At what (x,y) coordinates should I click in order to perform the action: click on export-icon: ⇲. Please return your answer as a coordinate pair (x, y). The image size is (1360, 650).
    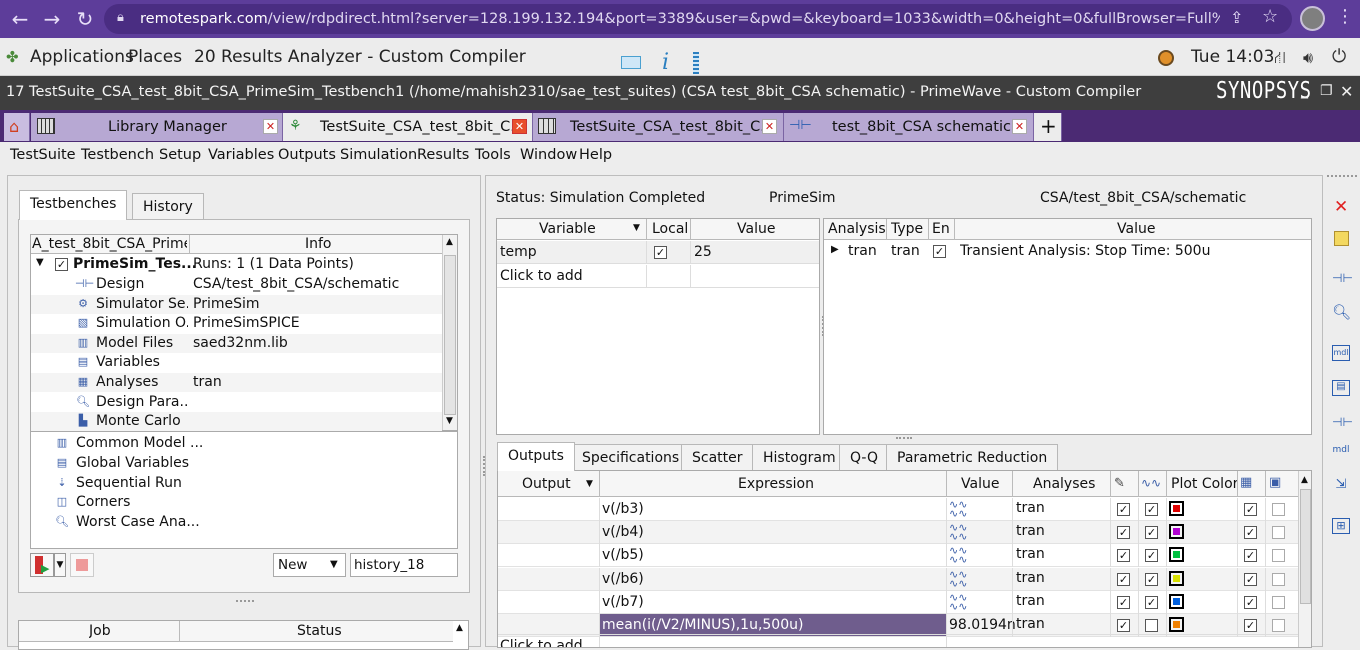
    Looking at the image, I should click on (1341, 485).